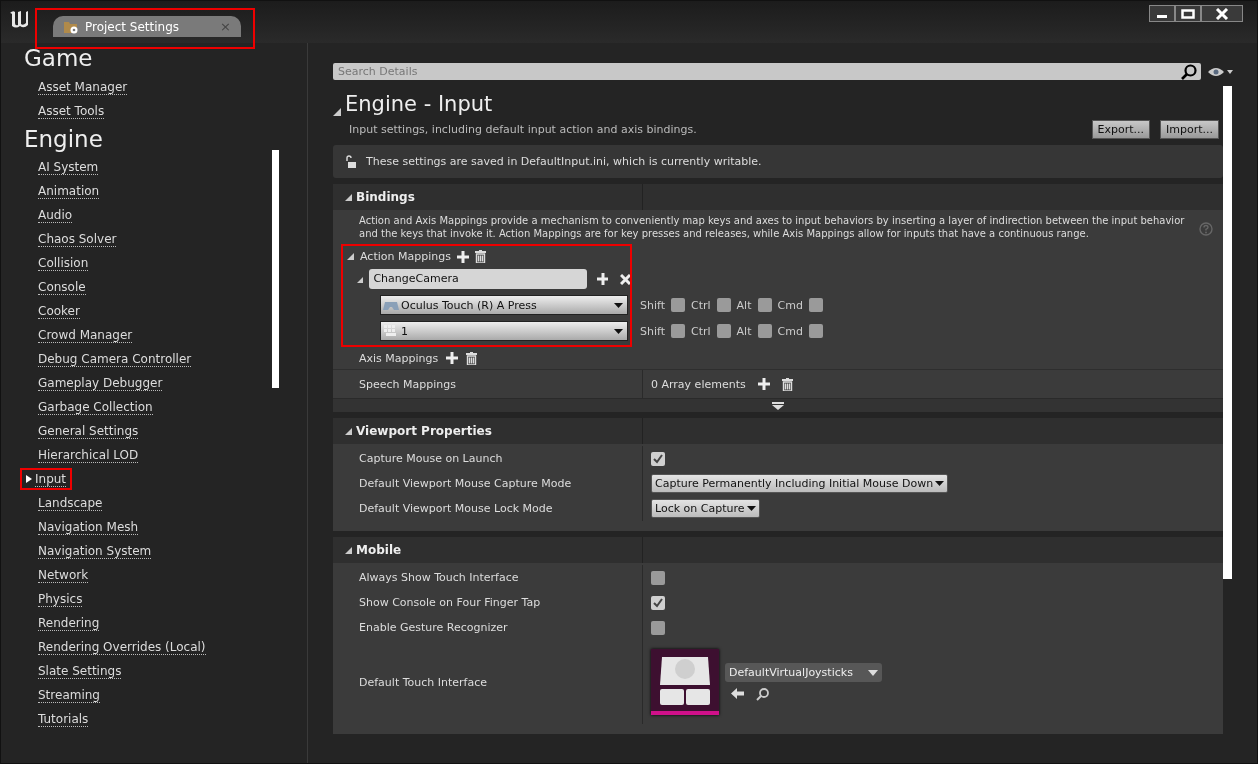 The image size is (1258, 764). I want to click on section-heading: Engine, so click(63, 139).